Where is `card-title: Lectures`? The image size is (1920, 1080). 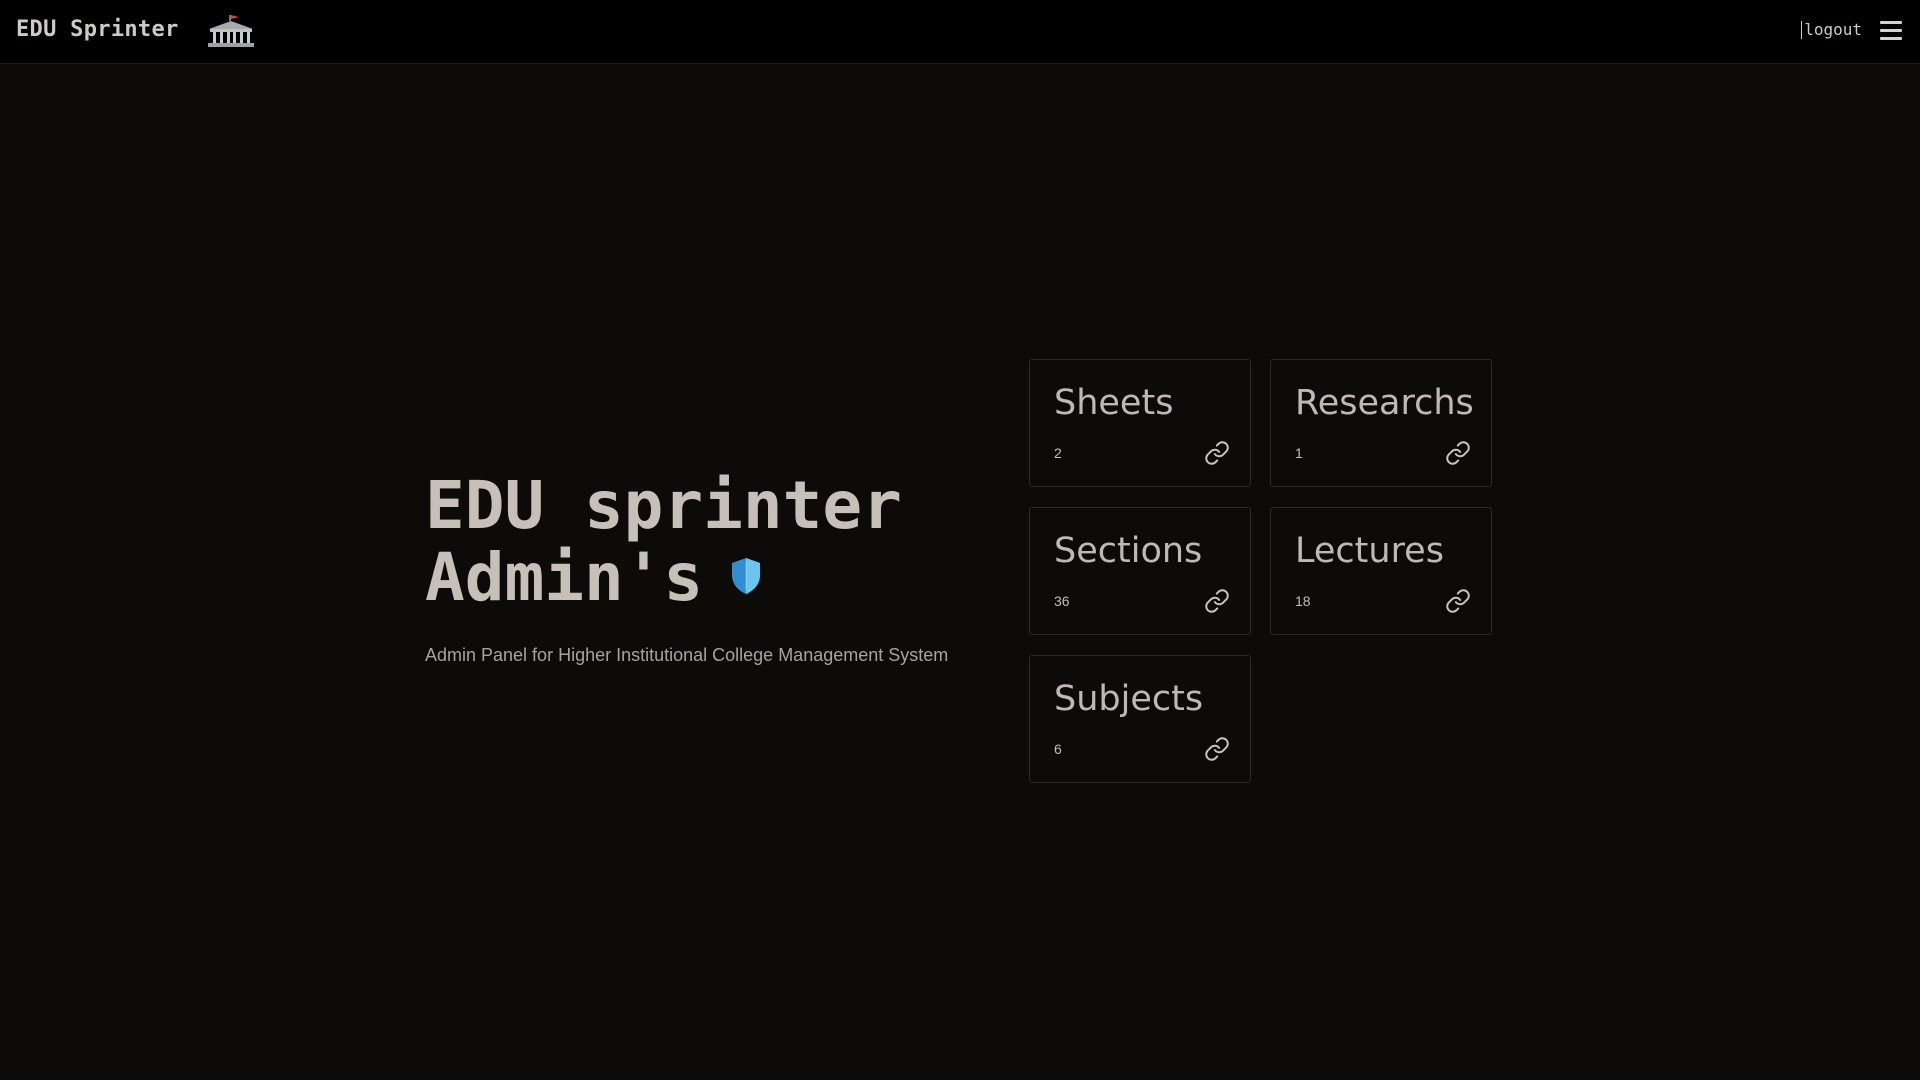
card-title: Lectures is located at coordinates (1369, 551).